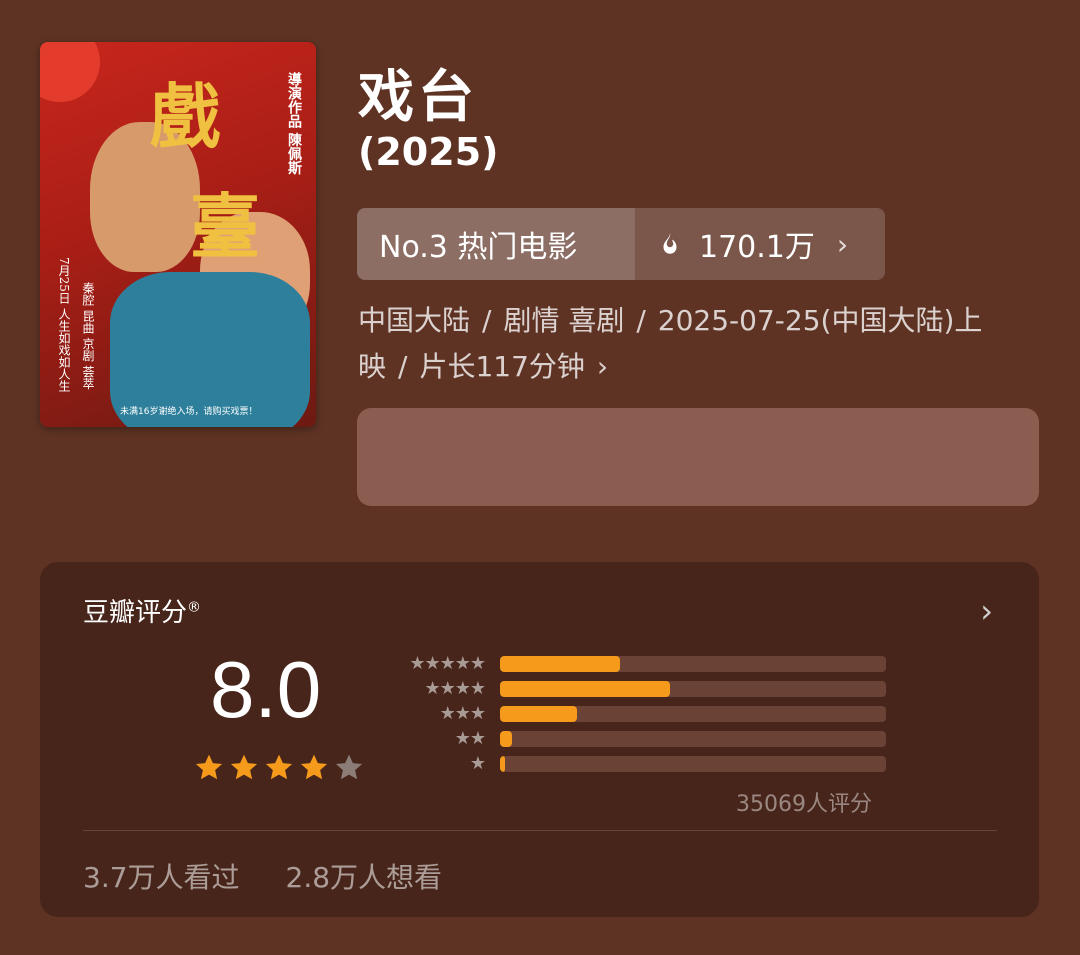 This screenshot has height=955, width=1080. Describe the element at coordinates (820, 320) in the screenshot. I see `meta-release-date: 2025-07-25(中国大陆)上` at that location.